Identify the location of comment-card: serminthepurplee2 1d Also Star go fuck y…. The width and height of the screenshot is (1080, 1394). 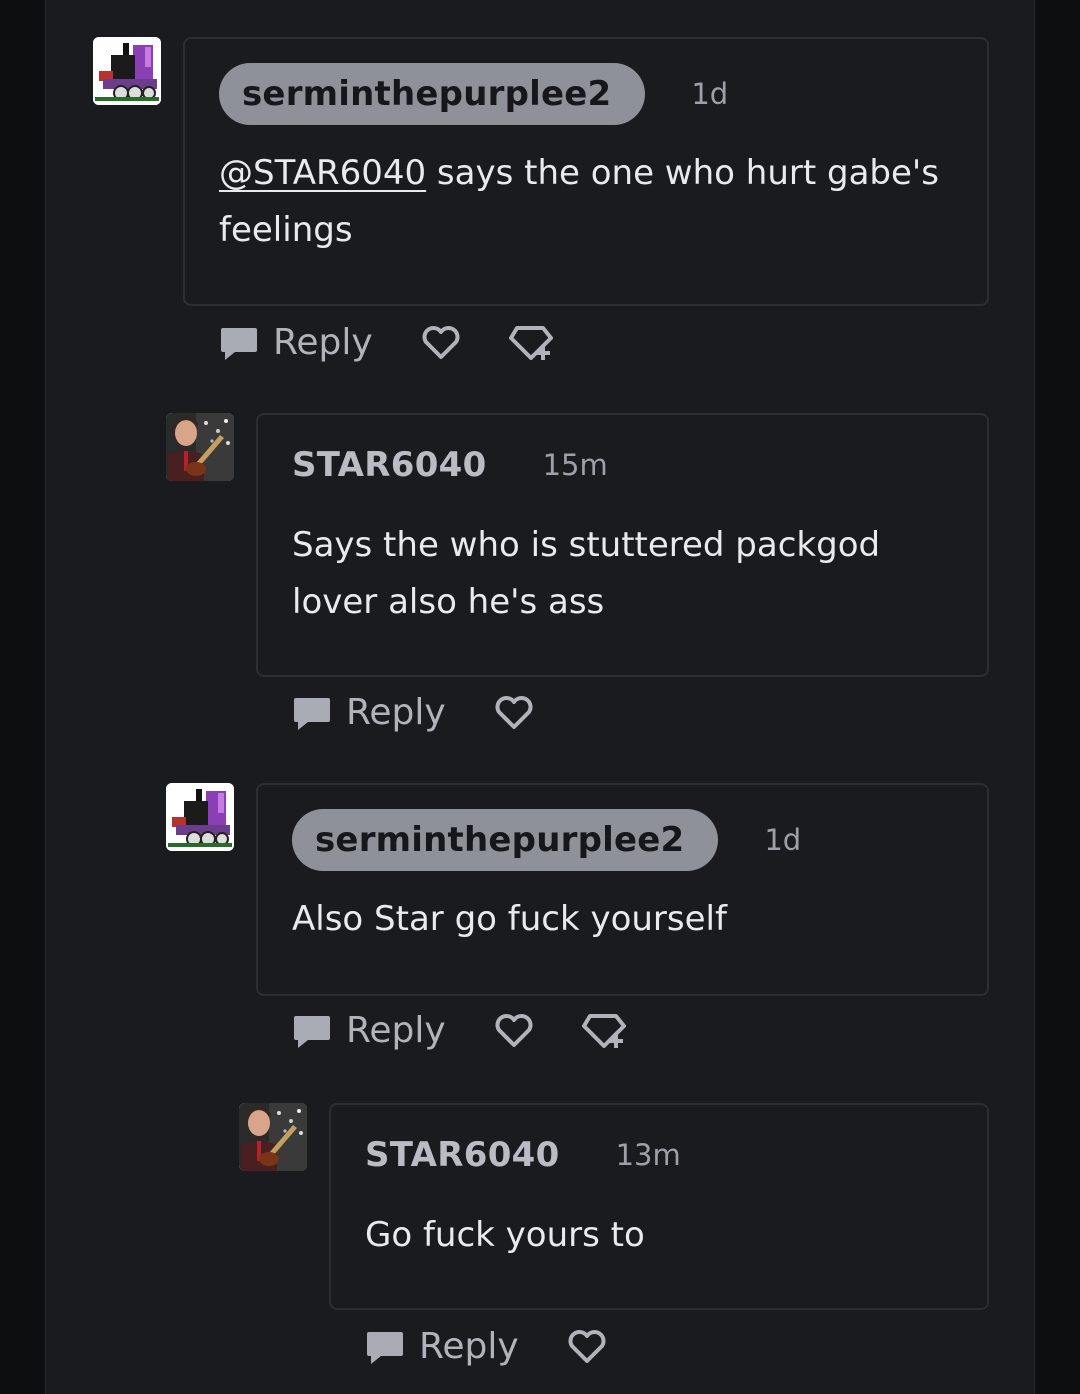
(622, 889).